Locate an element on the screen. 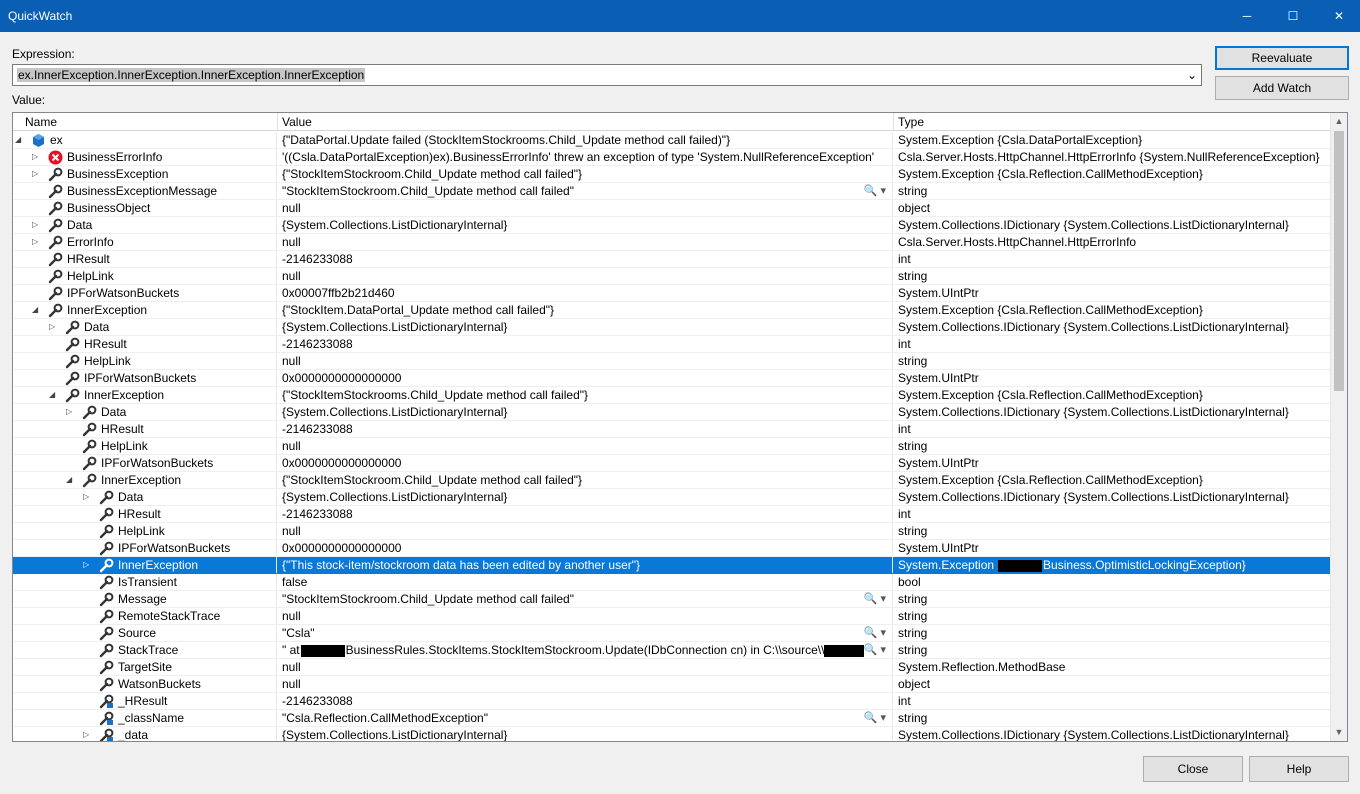 This screenshot has width=1360, height=794. table-row: RemoteStackTrace null string is located at coordinates (672, 616).